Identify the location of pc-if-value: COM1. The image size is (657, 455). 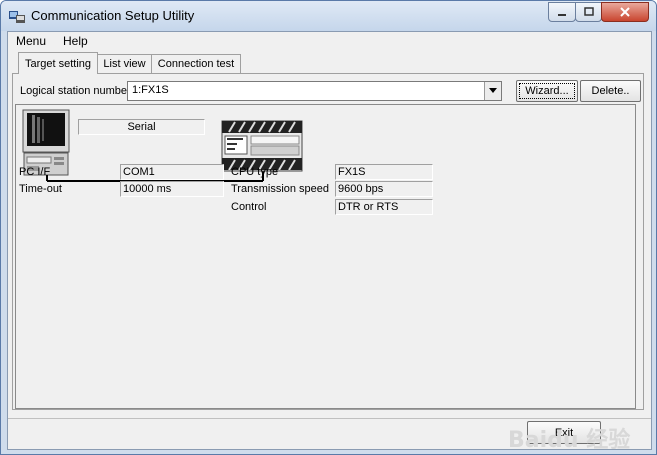
(172, 172).